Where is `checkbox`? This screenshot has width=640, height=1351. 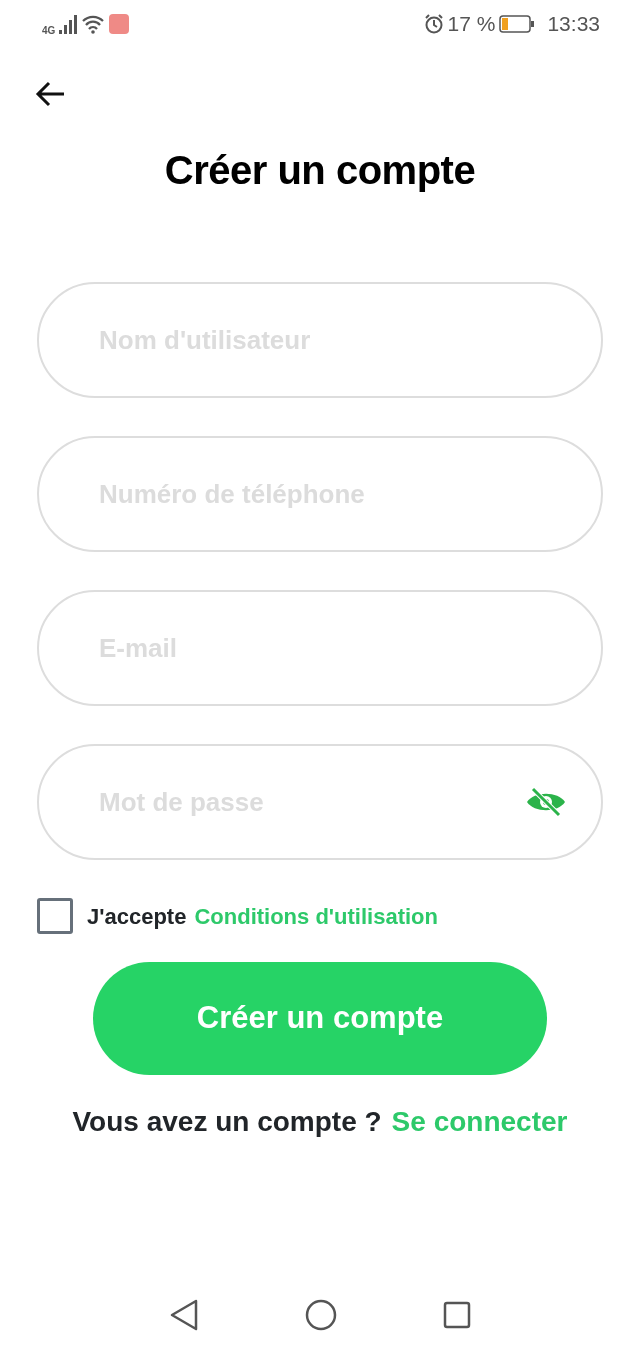
checkbox is located at coordinates (55, 916).